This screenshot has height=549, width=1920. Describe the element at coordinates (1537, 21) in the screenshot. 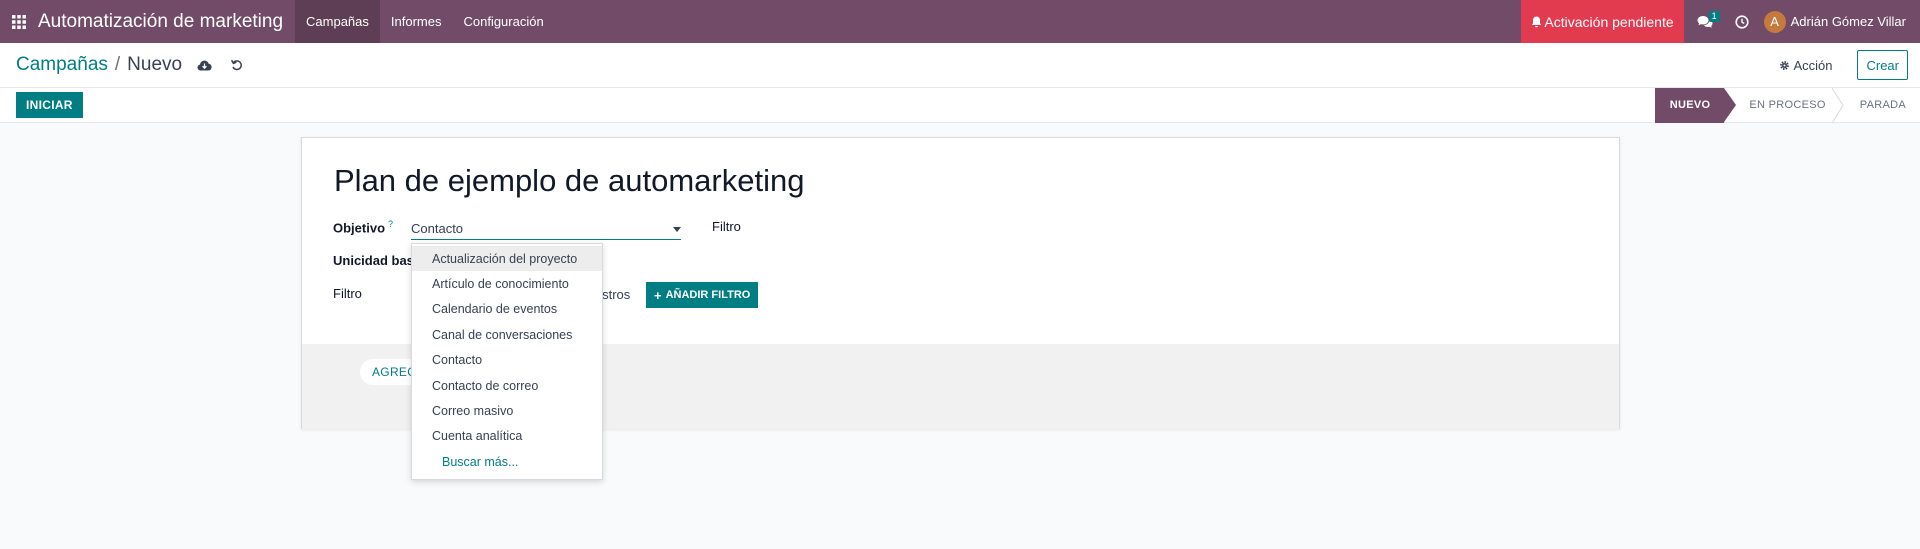

I see `bell-icon` at that location.